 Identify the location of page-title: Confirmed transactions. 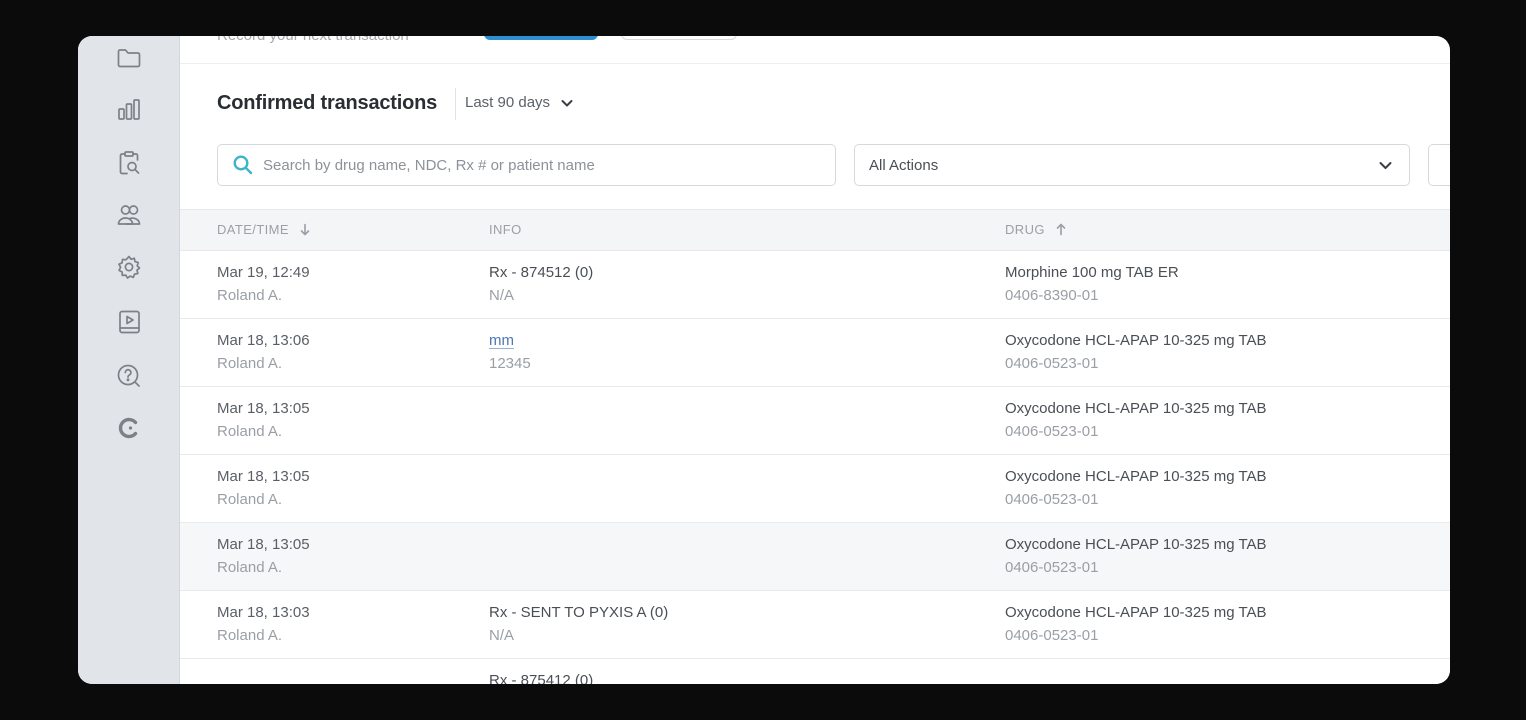
(327, 103).